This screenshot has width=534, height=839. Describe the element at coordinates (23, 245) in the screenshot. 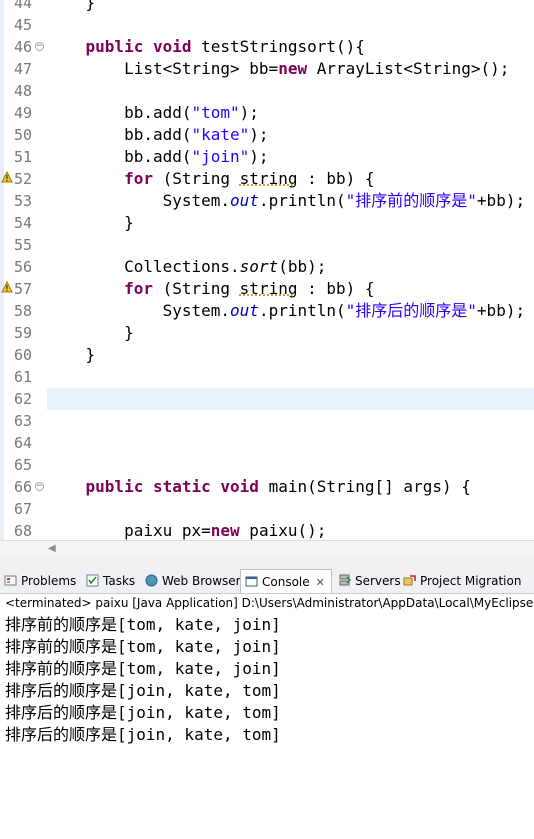

I see `line-number: 55` at that location.